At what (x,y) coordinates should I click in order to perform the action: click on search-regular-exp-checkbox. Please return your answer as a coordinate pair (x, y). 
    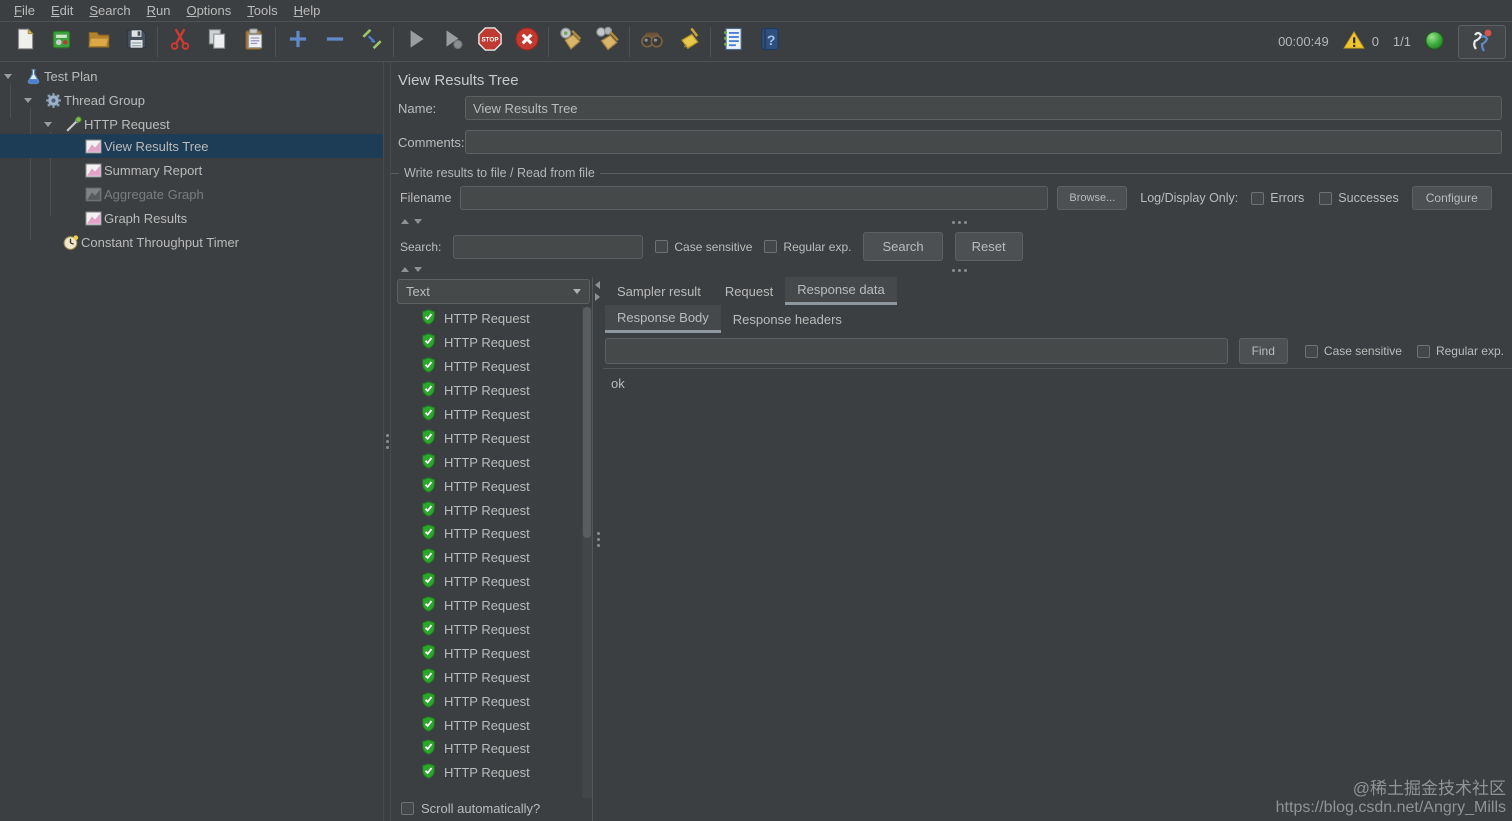
    Looking at the image, I should click on (771, 246).